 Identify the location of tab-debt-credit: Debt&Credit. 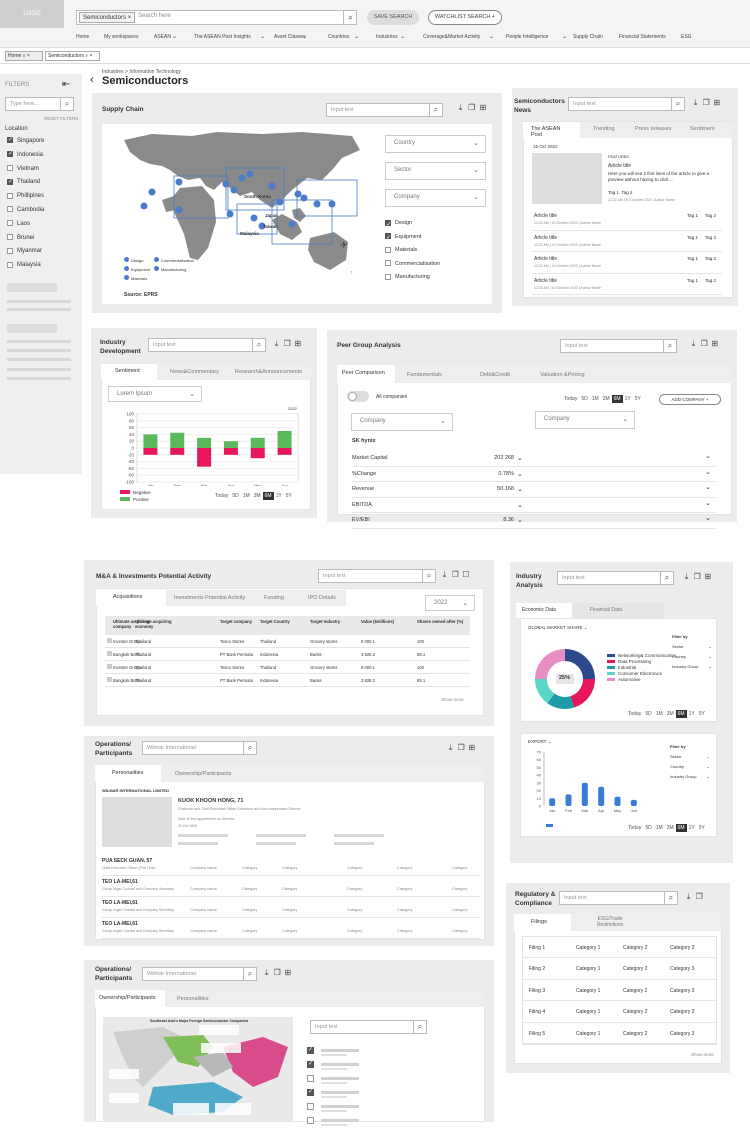
(495, 375).